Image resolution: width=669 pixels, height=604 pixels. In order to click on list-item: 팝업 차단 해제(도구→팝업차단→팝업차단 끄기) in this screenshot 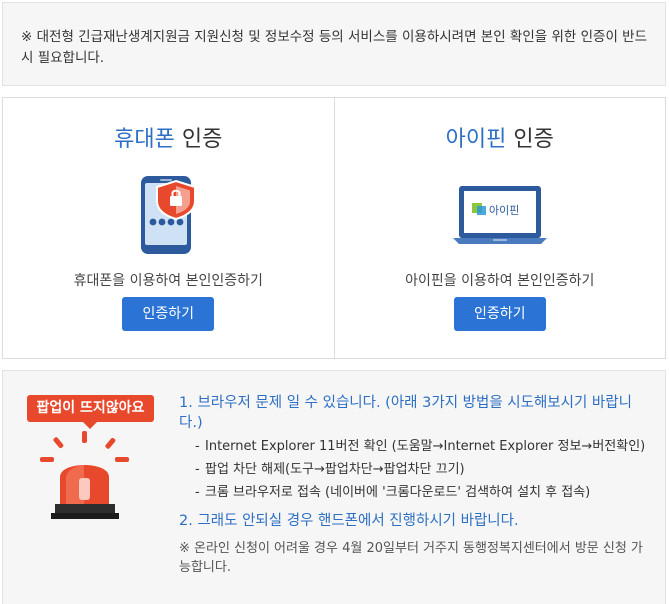, I will do `click(422, 470)`.